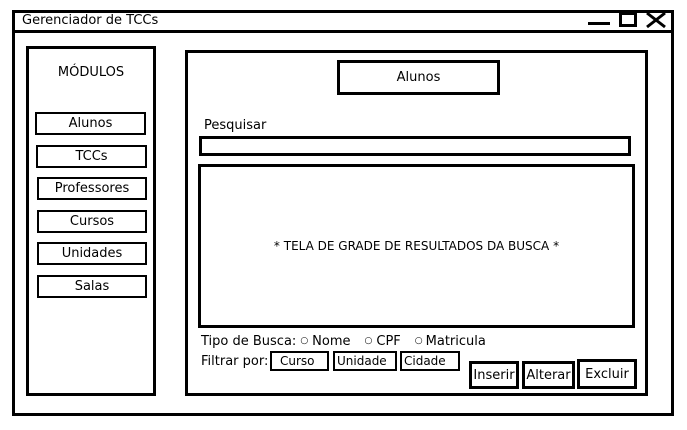 The image size is (687, 430). Describe the element at coordinates (235, 125) in the screenshot. I see `search-label: Pesquisar` at that location.